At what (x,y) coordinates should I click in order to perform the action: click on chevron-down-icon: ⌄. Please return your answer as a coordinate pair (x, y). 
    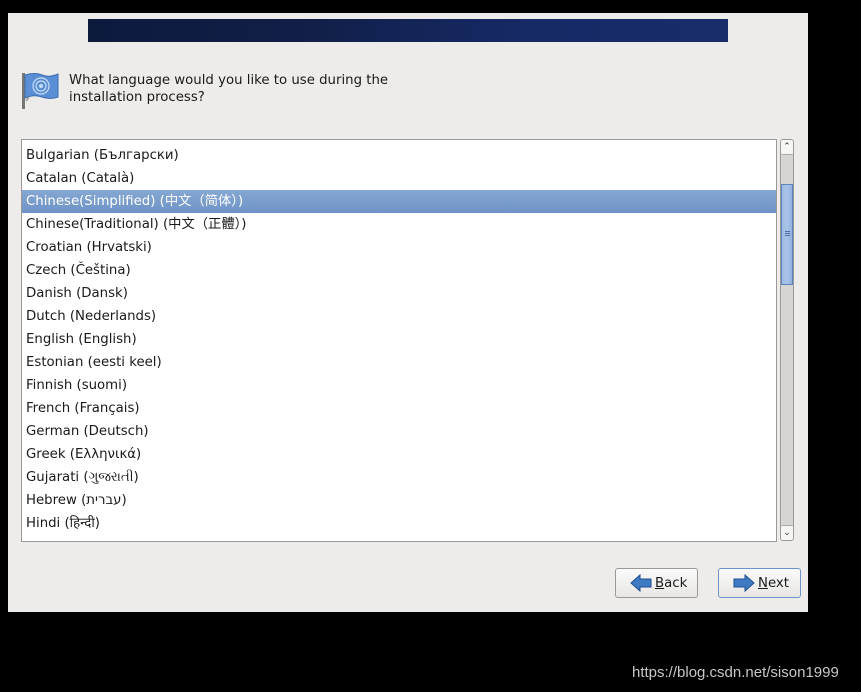
    Looking at the image, I should click on (787, 533).